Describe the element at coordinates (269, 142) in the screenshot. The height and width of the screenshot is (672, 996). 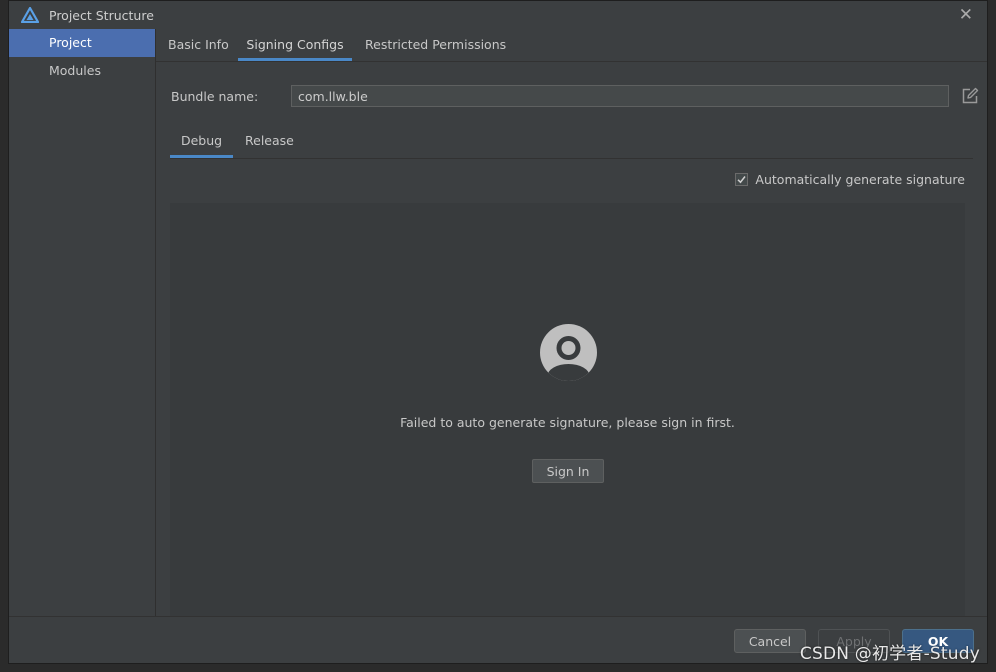
I see `subtab-release: Release` at that location.